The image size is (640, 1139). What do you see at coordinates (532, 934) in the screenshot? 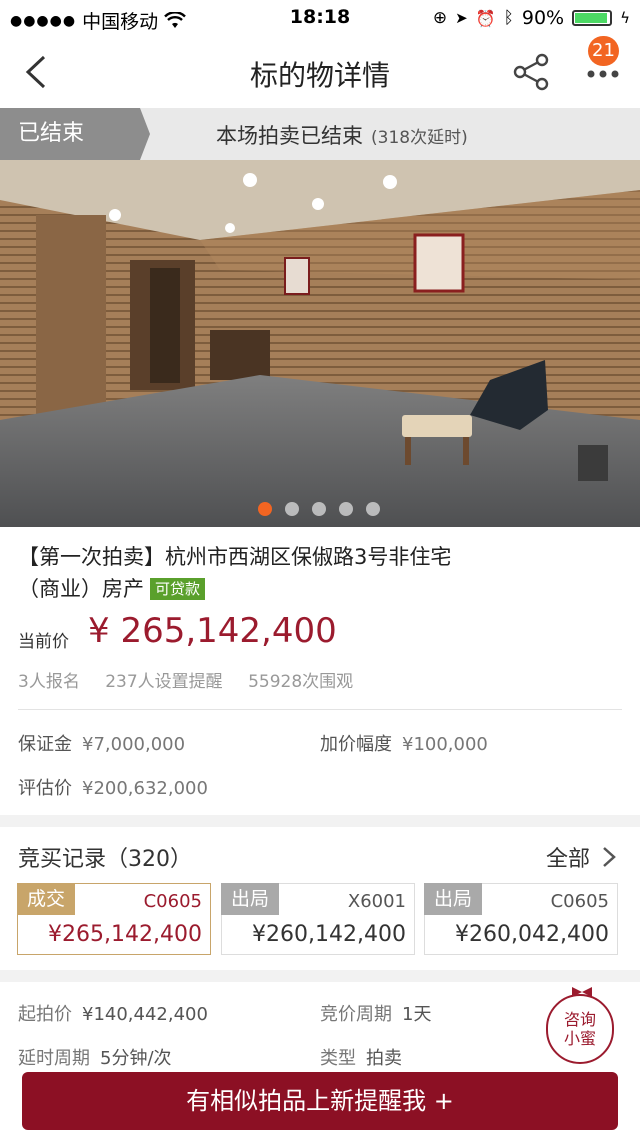
I see `bid-amount: ¥260,042,400` at bounding box center [532, 934].